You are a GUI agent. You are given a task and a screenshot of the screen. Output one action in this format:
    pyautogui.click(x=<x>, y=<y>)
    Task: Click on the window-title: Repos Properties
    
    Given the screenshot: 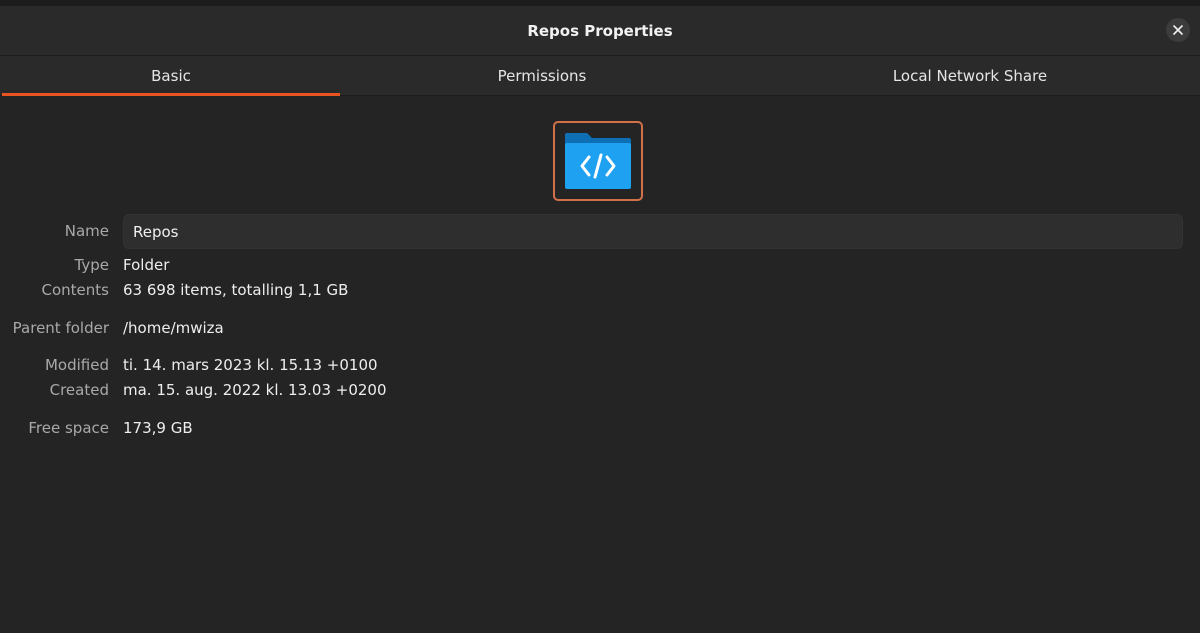 What is the action you would take?
    pyautogui.click(x=600, y=30)
    